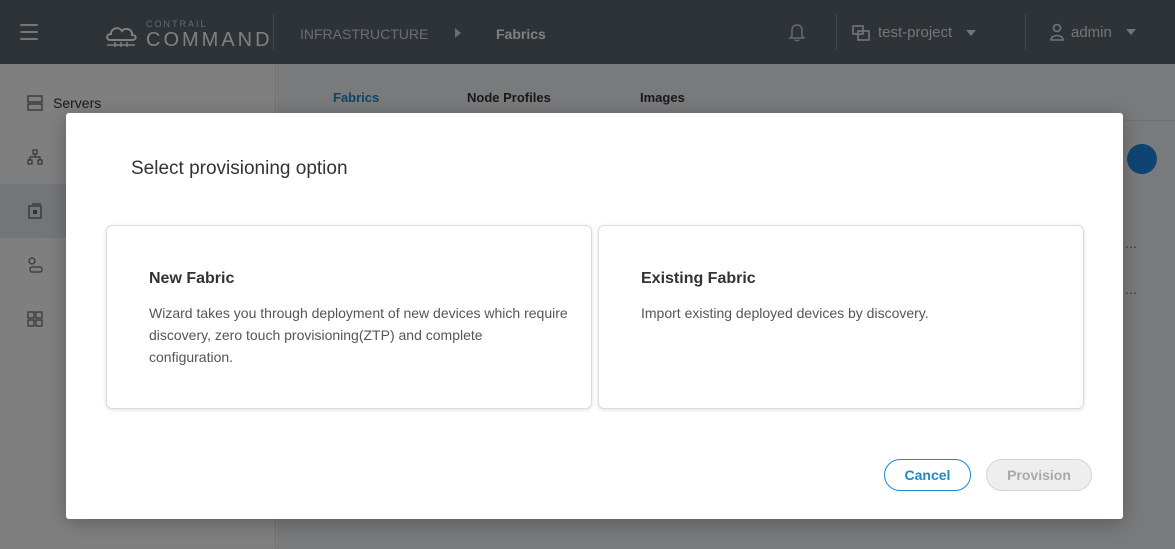 This screenshot has width=1175, height=549. Describe the element at coordinates (192, 278) in the screenshot. I see `option-title: New Fabric` at that location.